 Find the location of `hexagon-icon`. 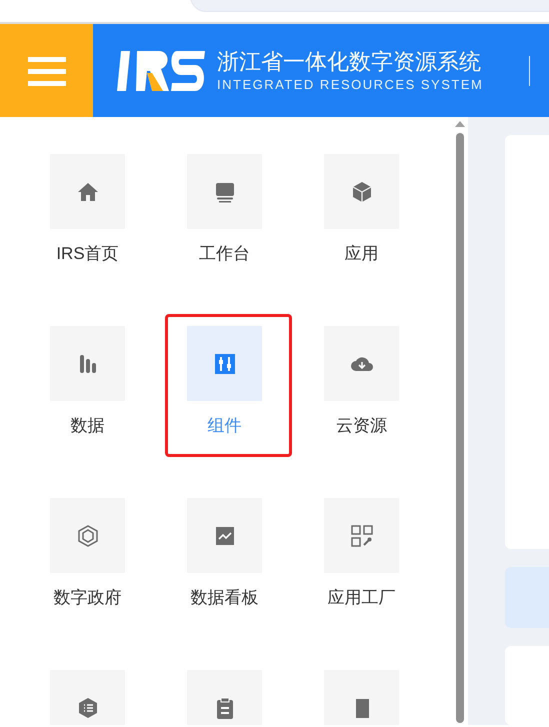

hexagon-icon is located at coordinates (88, 536).